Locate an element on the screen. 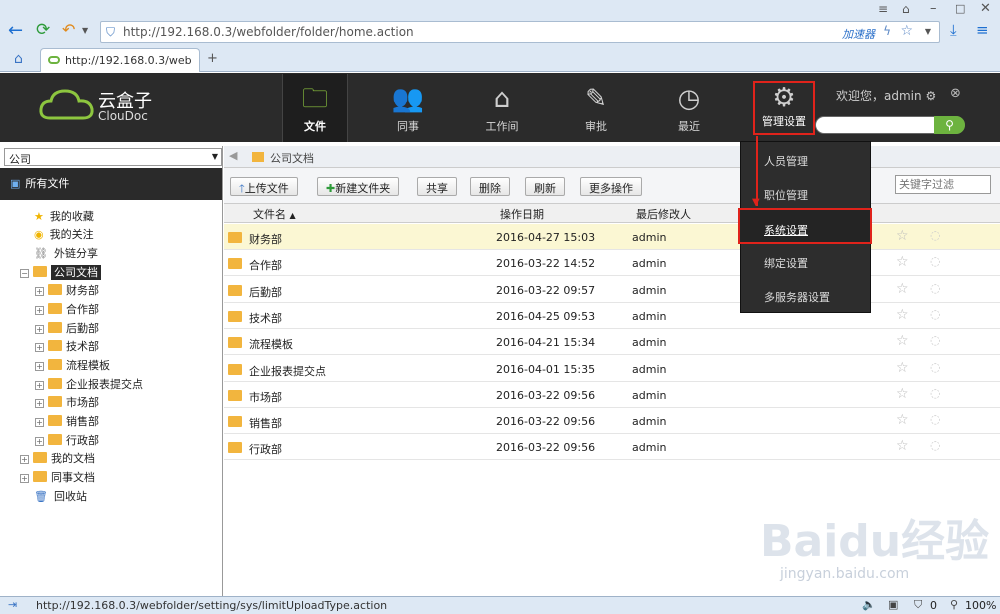 The height and width of the screenshot is (614, 1000). home-icon: ⌂ is located at coordinates (18, 59).